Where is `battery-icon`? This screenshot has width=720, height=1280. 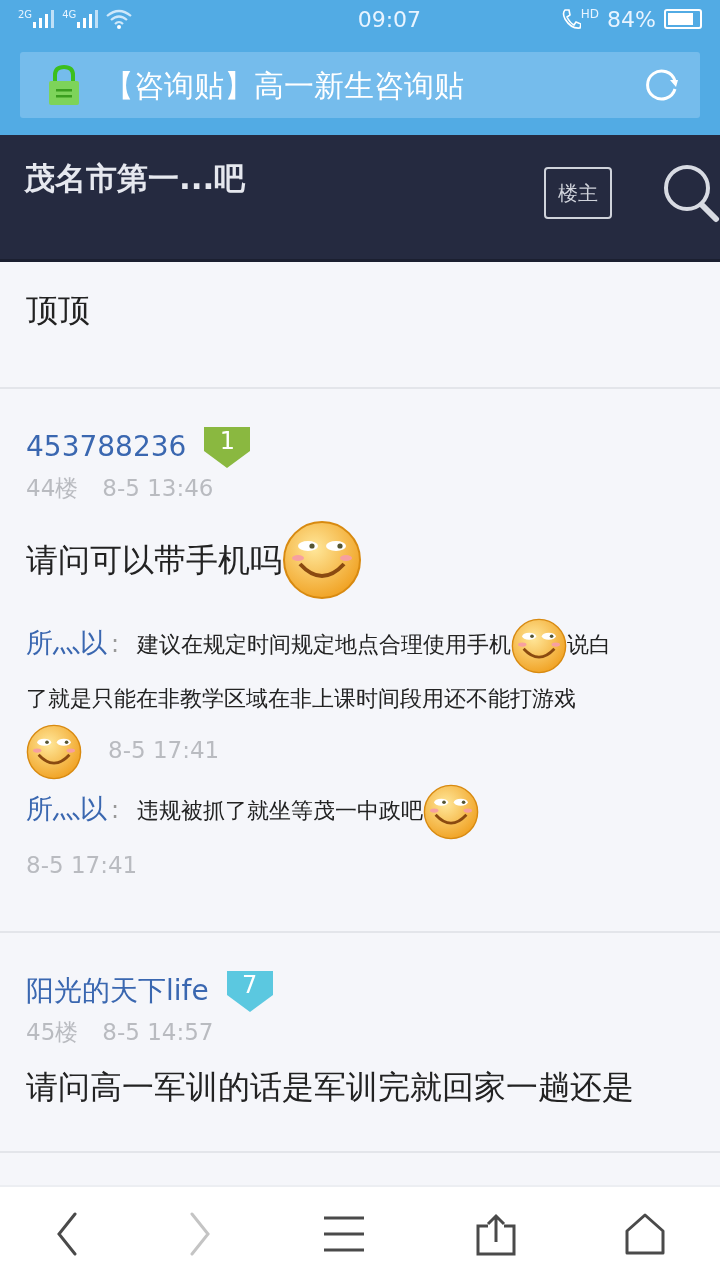 battery-icon is located at coordinates (683, 19).